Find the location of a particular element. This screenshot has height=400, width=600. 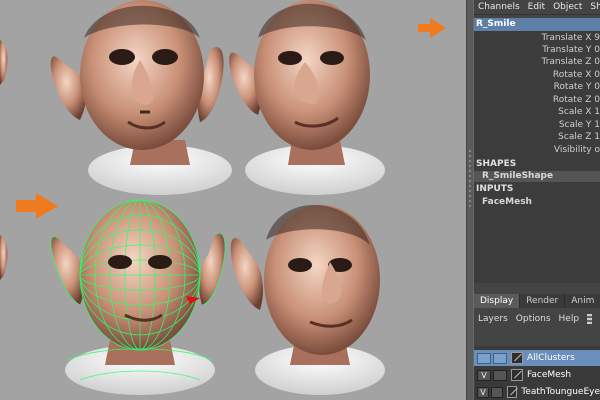

tab-anim: Anim is located at coordinates (582, 301).